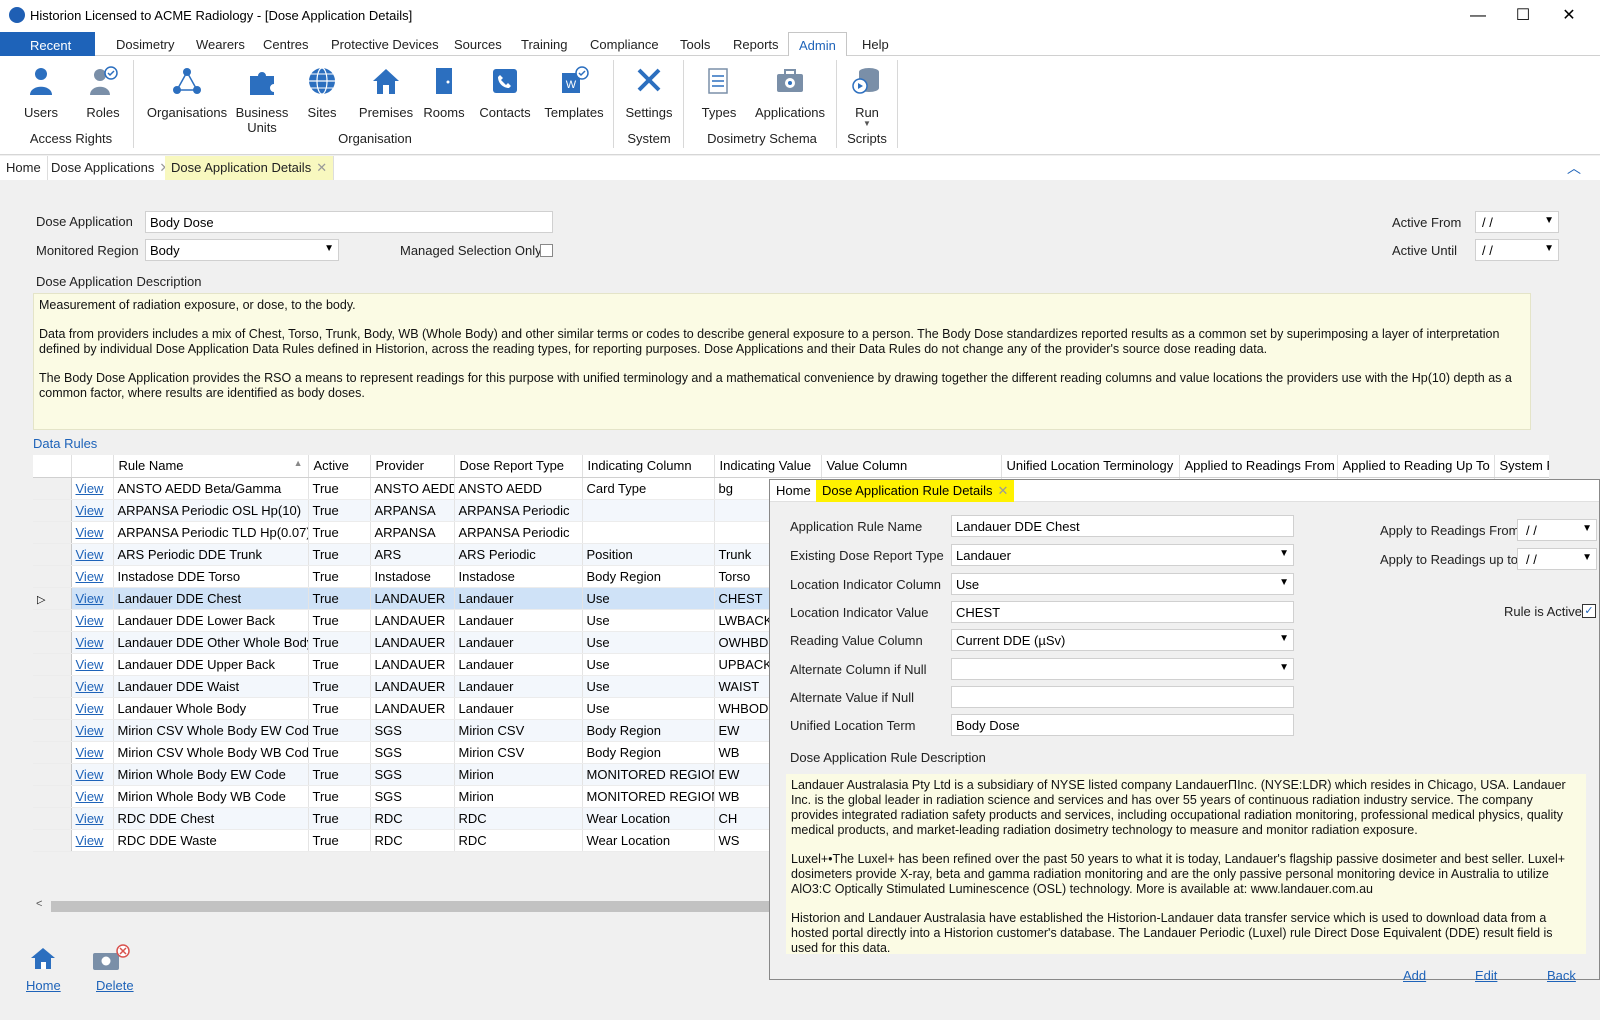  I want to click on close-tab-icon: ✕, so click(321, 167).